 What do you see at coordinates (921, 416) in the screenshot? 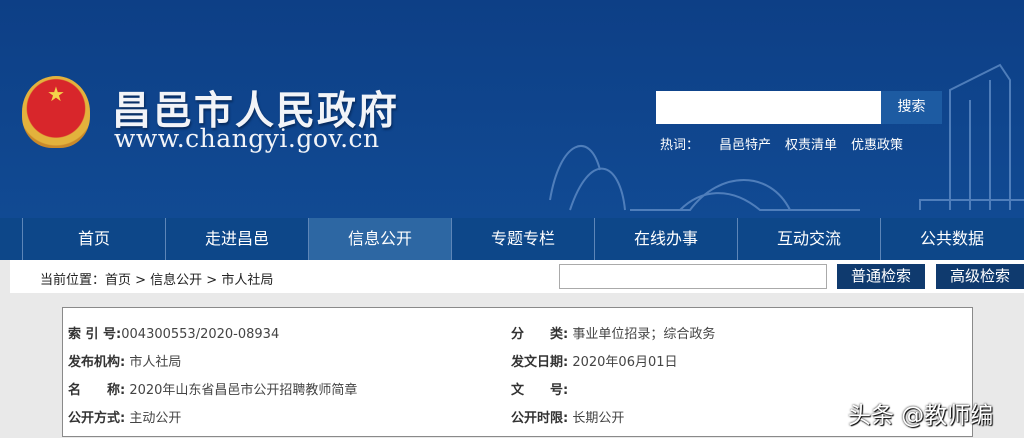
I see `watermark: 头条 @教师编` at bounding box center [921, 416].